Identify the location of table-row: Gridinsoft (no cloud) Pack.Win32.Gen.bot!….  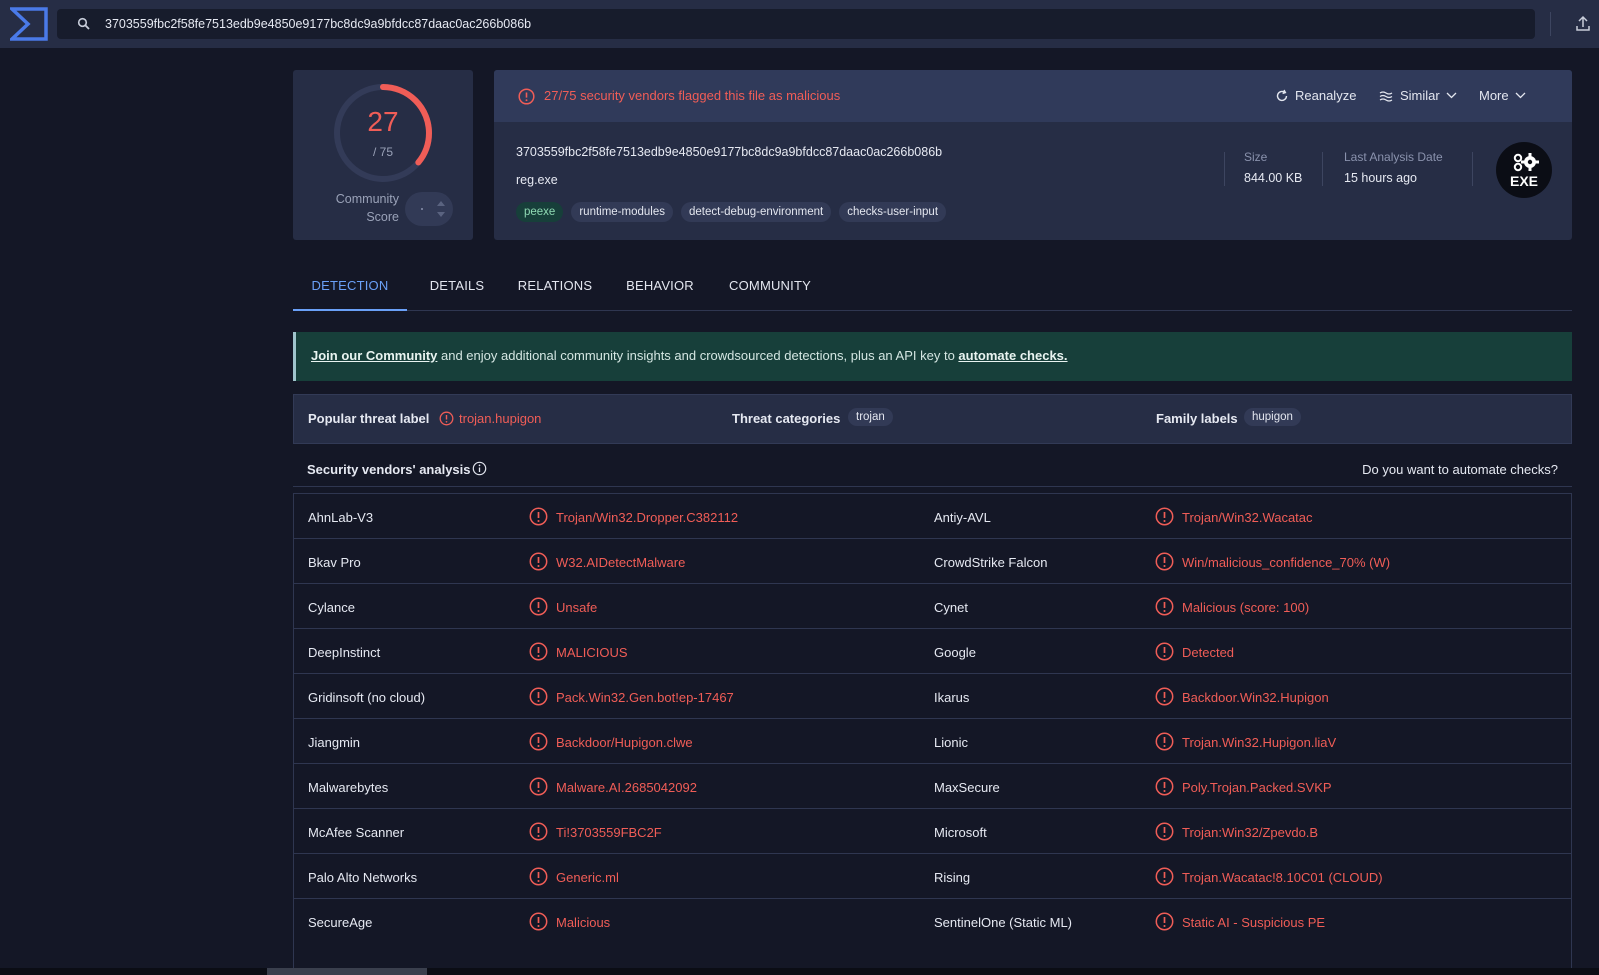
(932, 696).